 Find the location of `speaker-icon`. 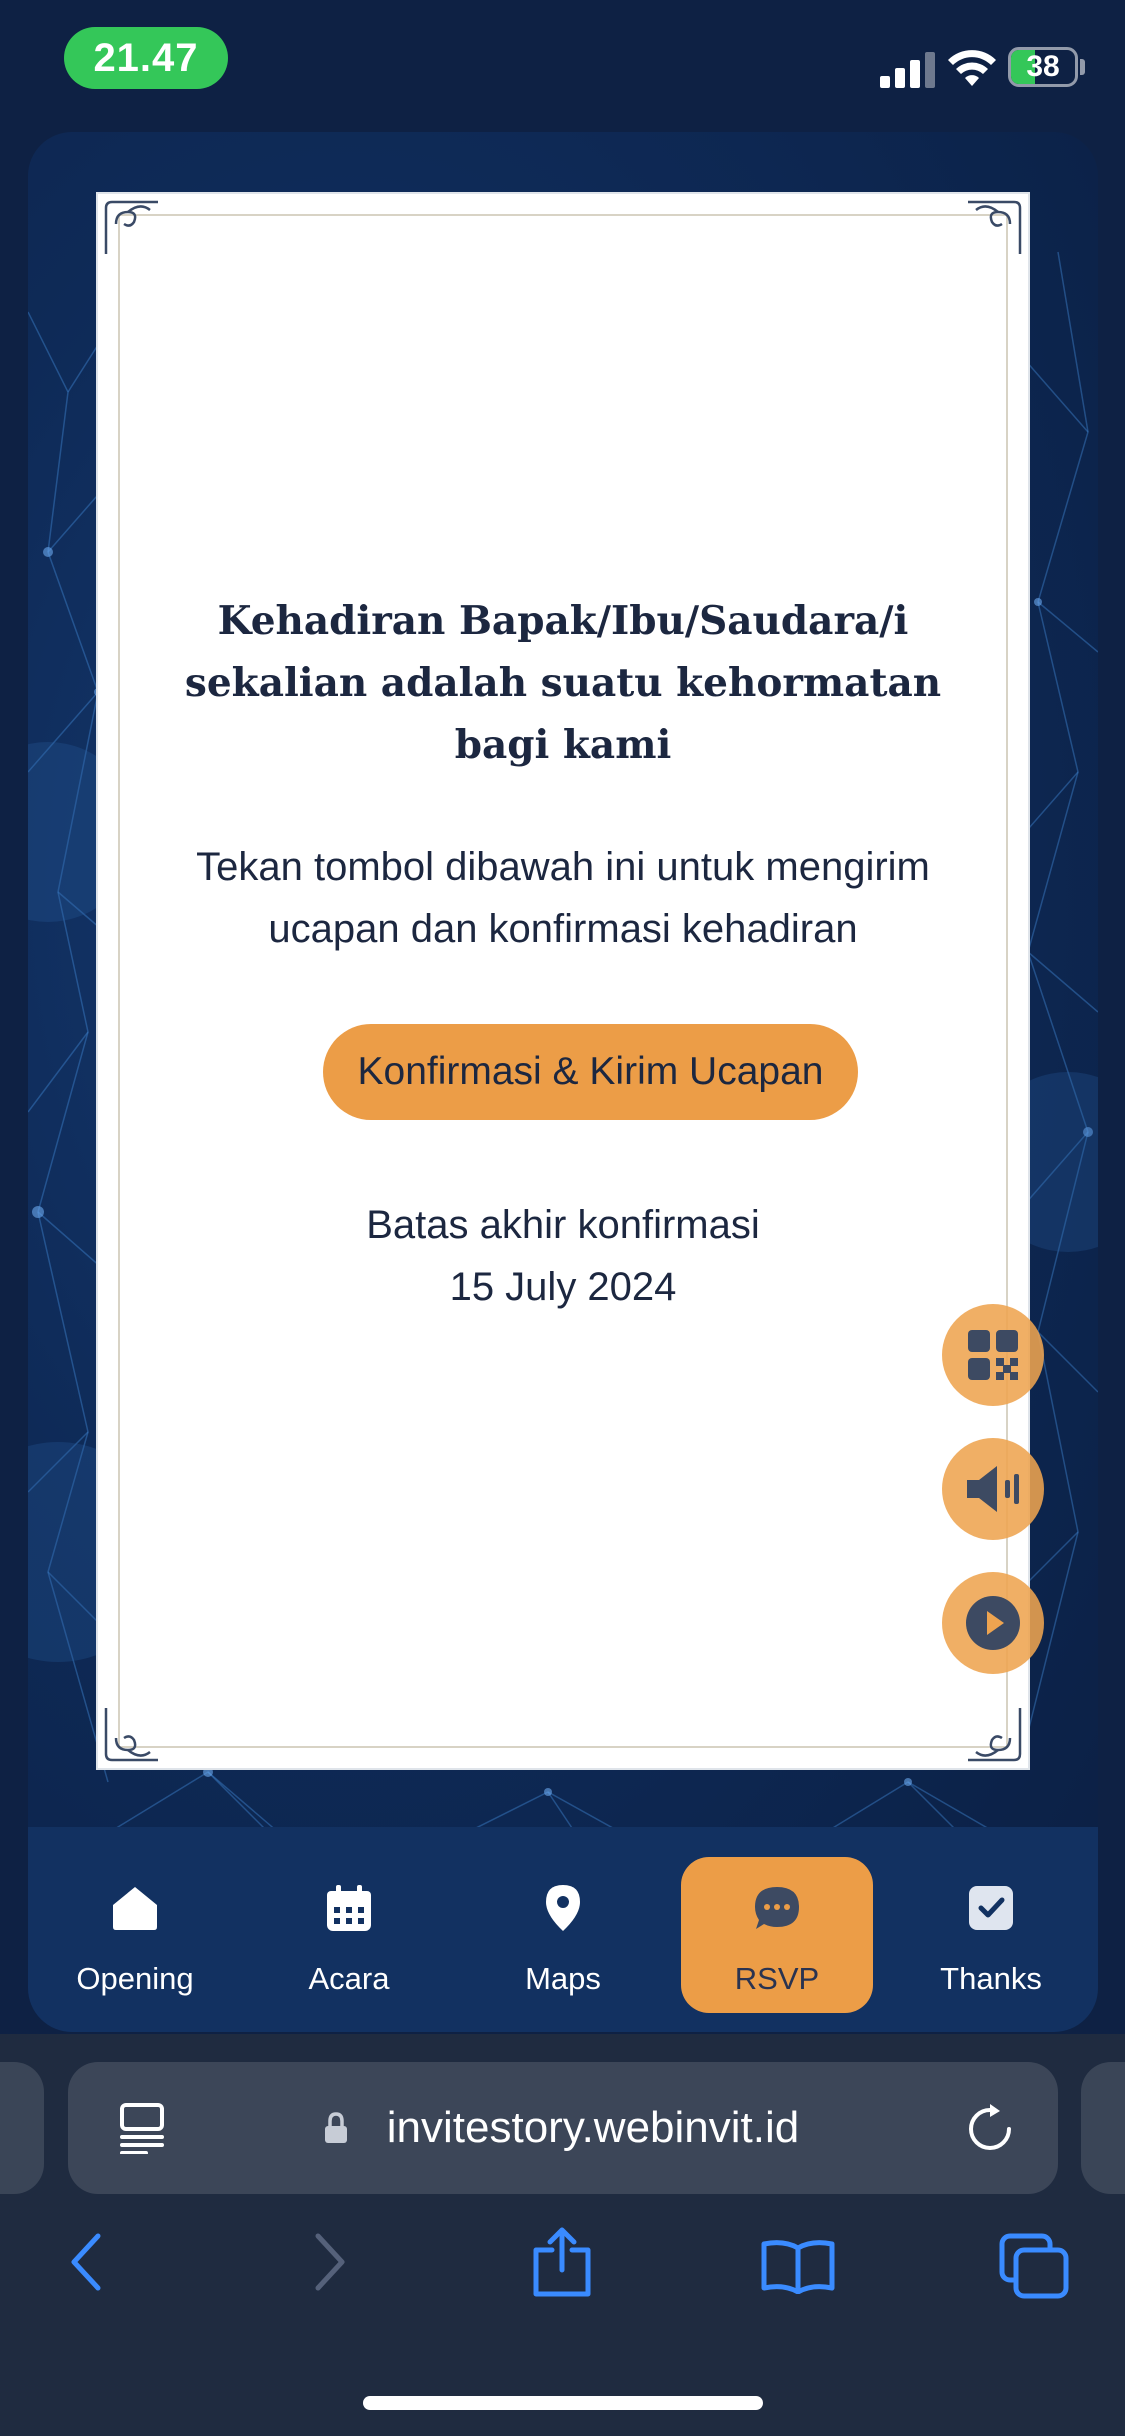

speaker-icon is located at coordinates (993, 1489).